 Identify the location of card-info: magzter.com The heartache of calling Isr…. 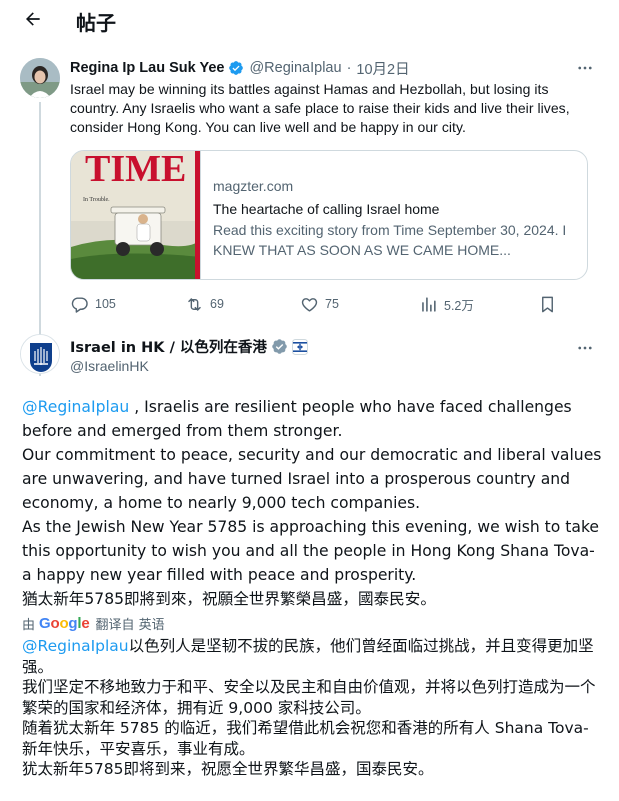
(398, 218).